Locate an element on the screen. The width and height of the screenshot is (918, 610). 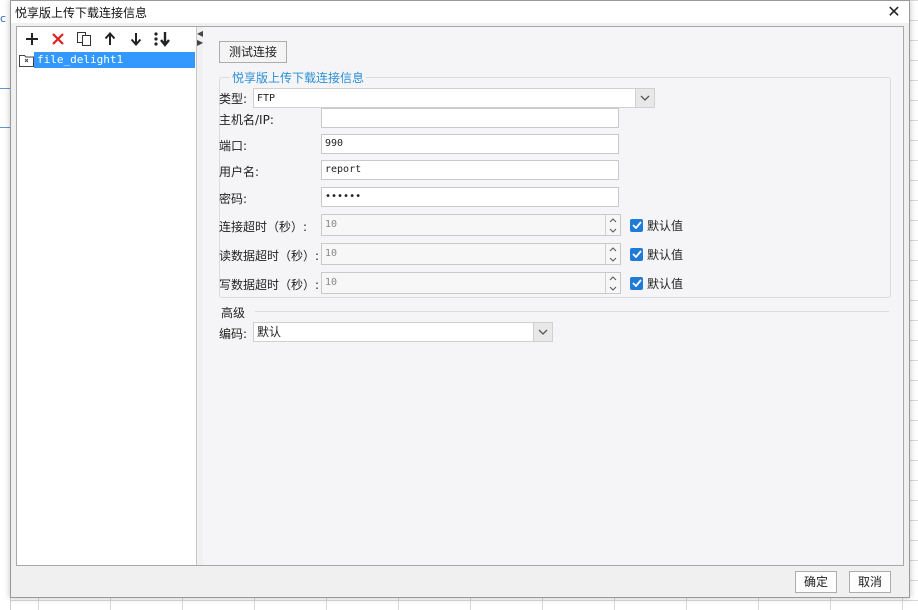
sort-icon is located at coordinates (162, 39).